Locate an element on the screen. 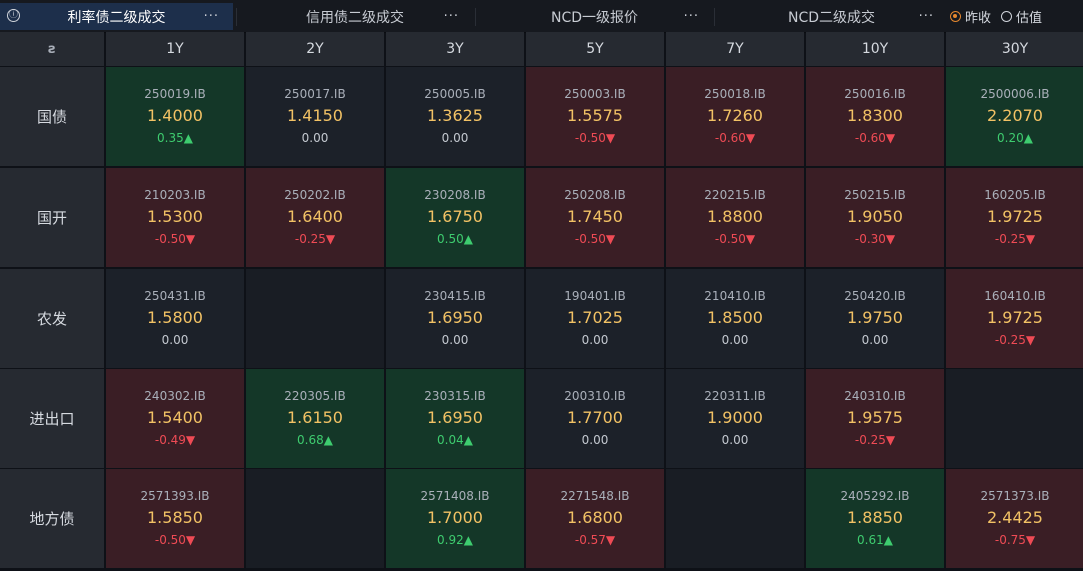  radio-prev-close: 昨收 is located at coordinates (970, 16).